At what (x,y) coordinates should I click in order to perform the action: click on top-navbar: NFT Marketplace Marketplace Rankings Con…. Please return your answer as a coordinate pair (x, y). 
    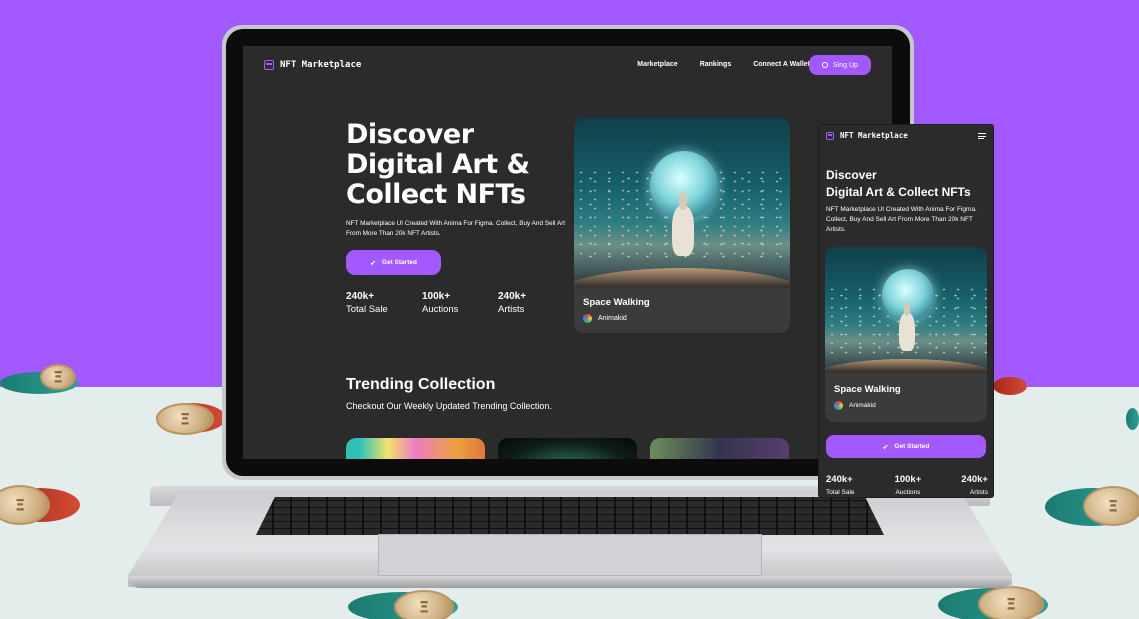
    Looking at the image, I should click on (567, 66).